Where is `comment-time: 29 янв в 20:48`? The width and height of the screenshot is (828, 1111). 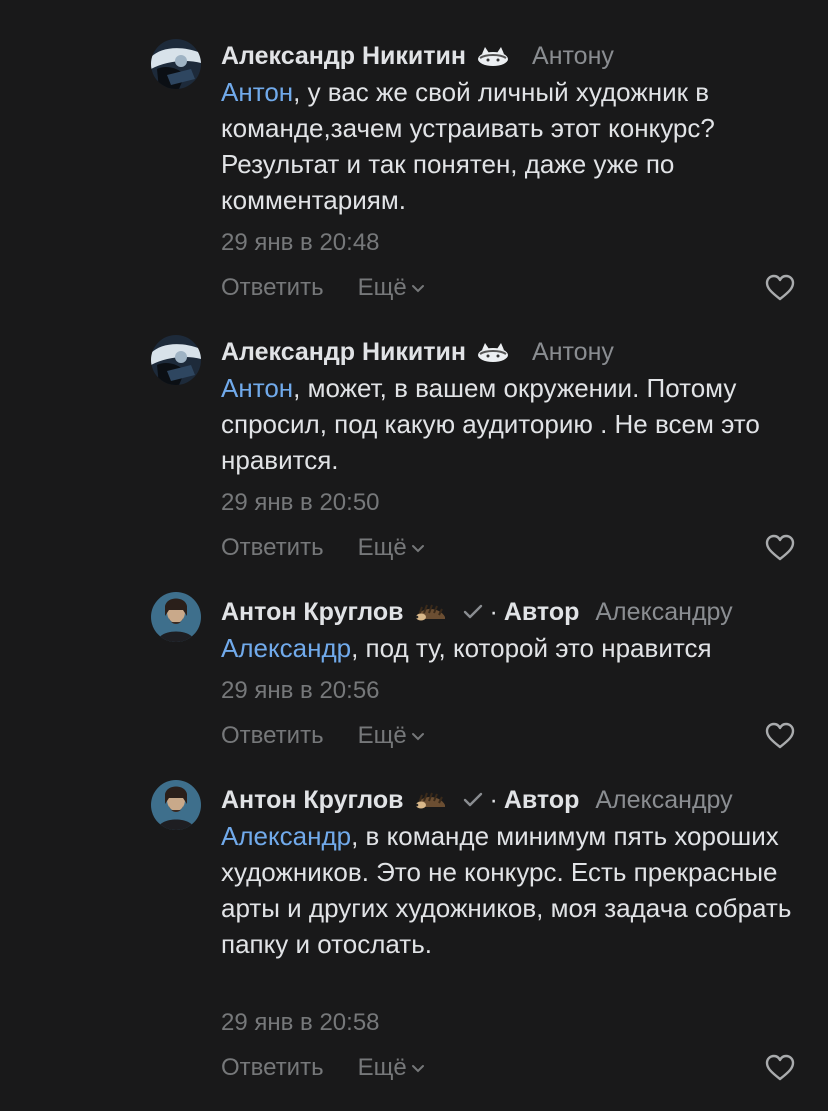
comment-time: 29 янв в 20:48 is located at coordinates (300, 243).